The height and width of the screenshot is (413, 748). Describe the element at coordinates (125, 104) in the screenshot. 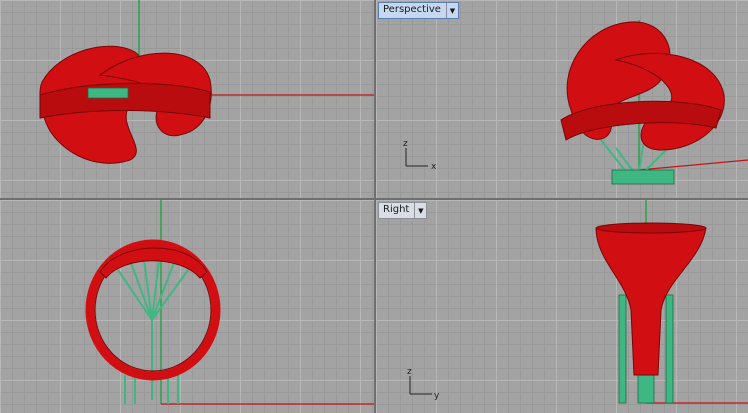

I see `ring-model-top` at that location.